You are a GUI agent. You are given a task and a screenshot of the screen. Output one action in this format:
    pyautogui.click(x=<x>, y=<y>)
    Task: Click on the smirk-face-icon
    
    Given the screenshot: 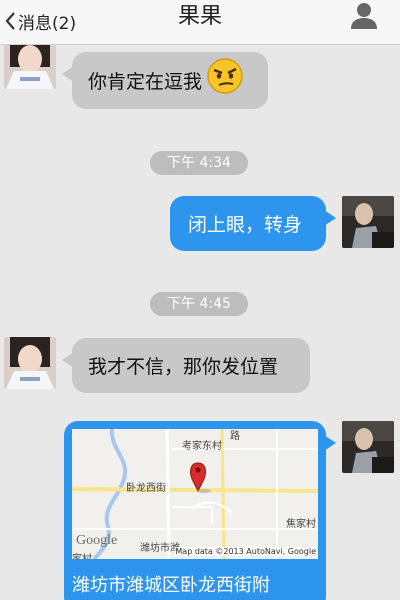 What is the action you would take?
    pyautogui.click(x=225, y=75)
    